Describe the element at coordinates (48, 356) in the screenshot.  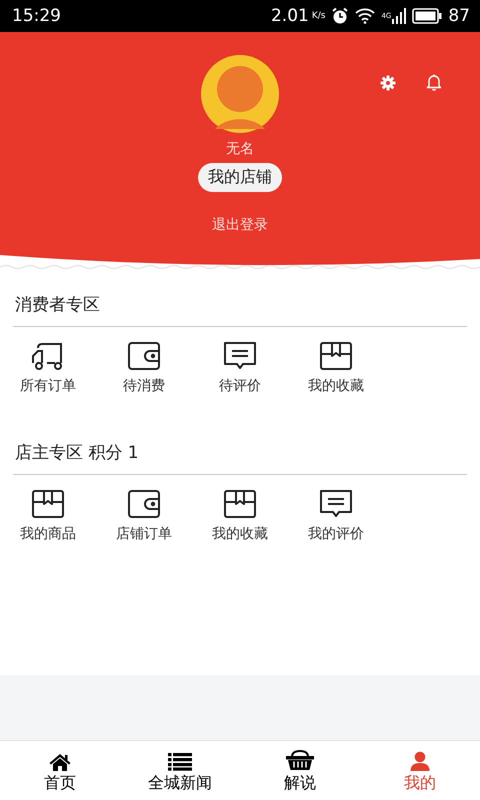
I see `truck-icon` at that location.